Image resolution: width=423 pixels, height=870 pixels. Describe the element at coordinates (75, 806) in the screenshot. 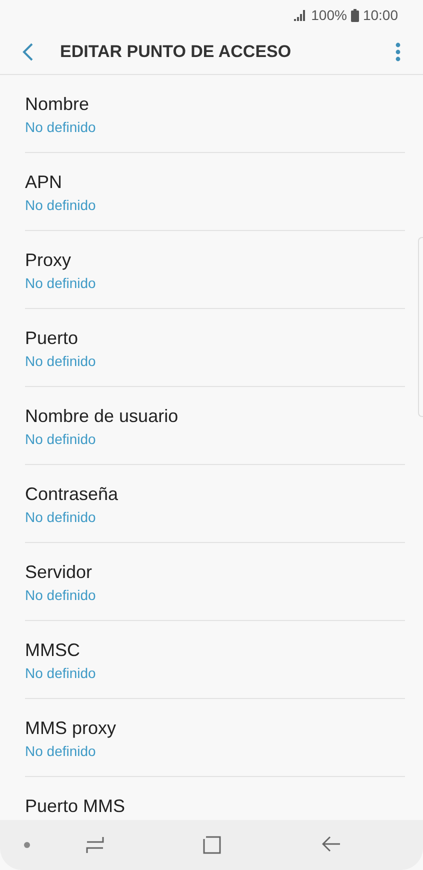

I see `setting-label: Puerto MMS` at that location.